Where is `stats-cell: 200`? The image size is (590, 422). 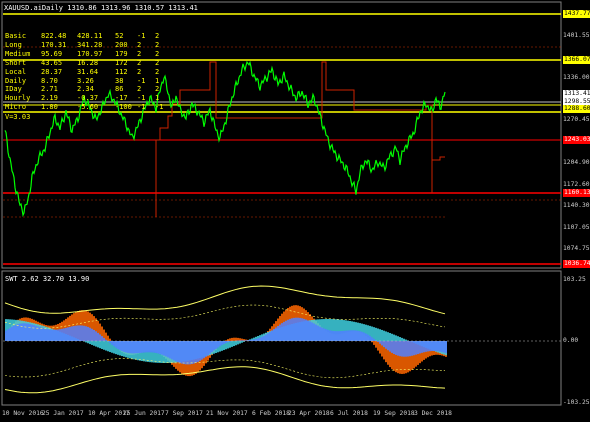 stats-cell: 200 is located at coordinates (121, 44).